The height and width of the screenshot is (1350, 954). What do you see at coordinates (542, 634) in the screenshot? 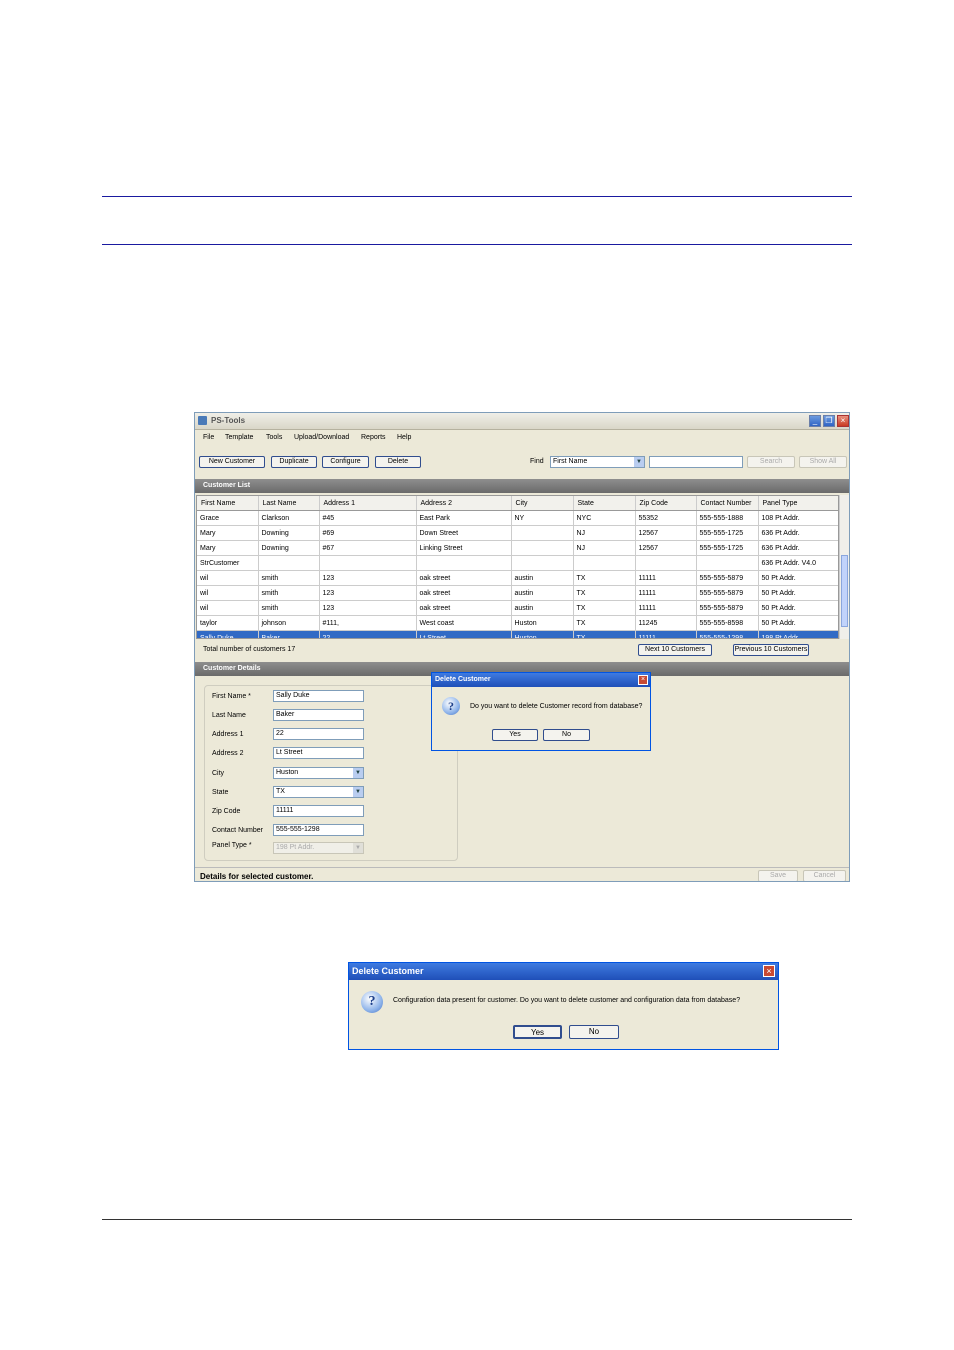
I see `table-cell: Huston` at bounding box center [542, 634].